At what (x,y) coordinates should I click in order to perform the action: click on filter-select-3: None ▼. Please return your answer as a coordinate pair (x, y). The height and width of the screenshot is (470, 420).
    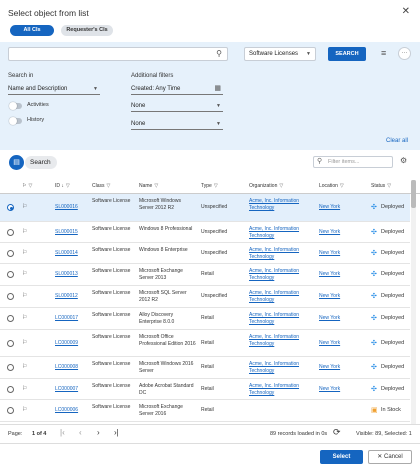
    Looking at the image, I should click on (177, 124).